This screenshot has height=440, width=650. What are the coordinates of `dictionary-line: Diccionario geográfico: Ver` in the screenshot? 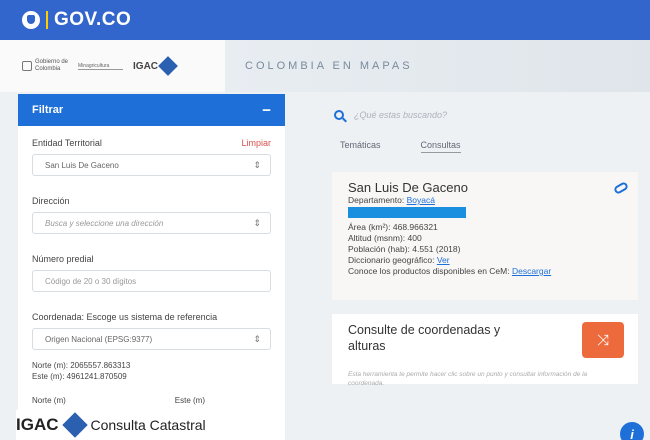 It's located at (485, 260).